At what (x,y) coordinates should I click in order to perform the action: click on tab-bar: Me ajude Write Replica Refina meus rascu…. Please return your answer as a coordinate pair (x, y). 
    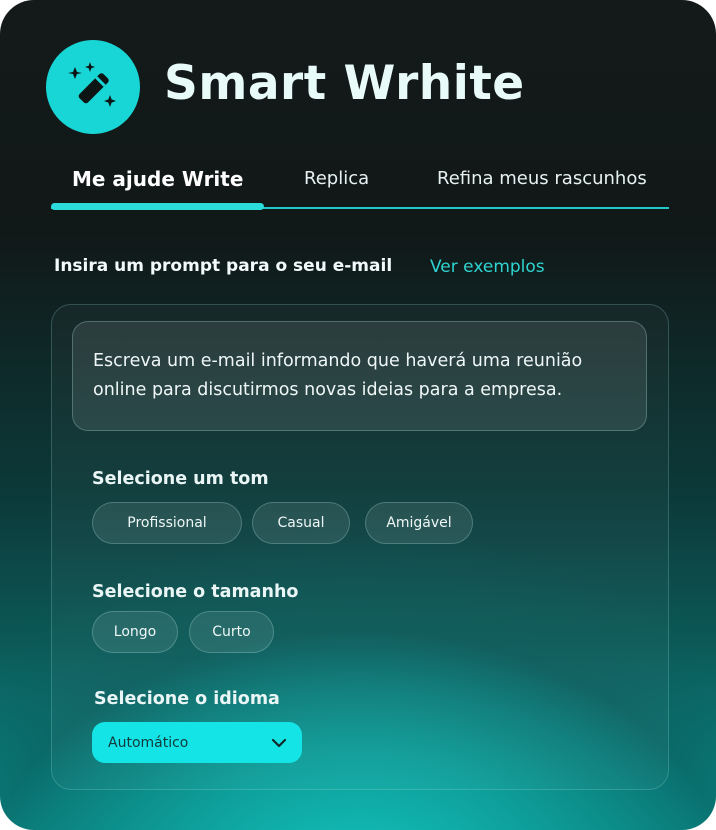
    Looking at the image, I should click on (360, 185).